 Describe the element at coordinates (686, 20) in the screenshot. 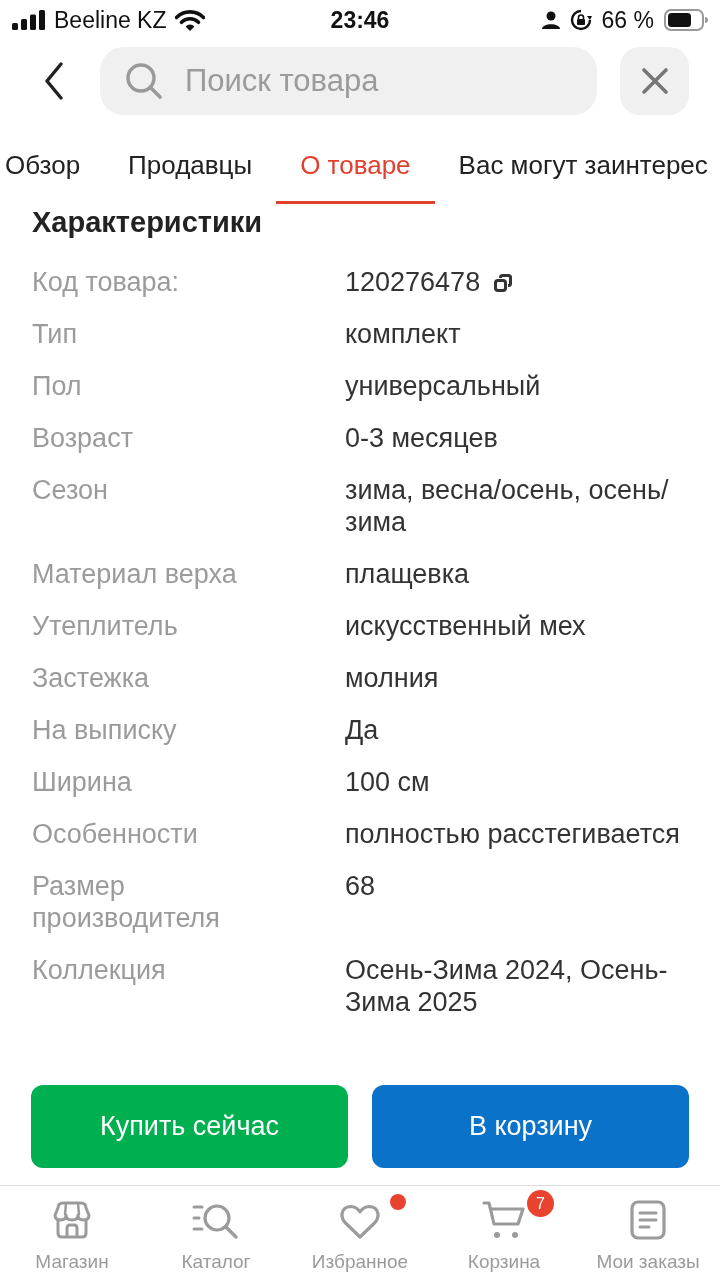

I see `battery-icon` at that location.